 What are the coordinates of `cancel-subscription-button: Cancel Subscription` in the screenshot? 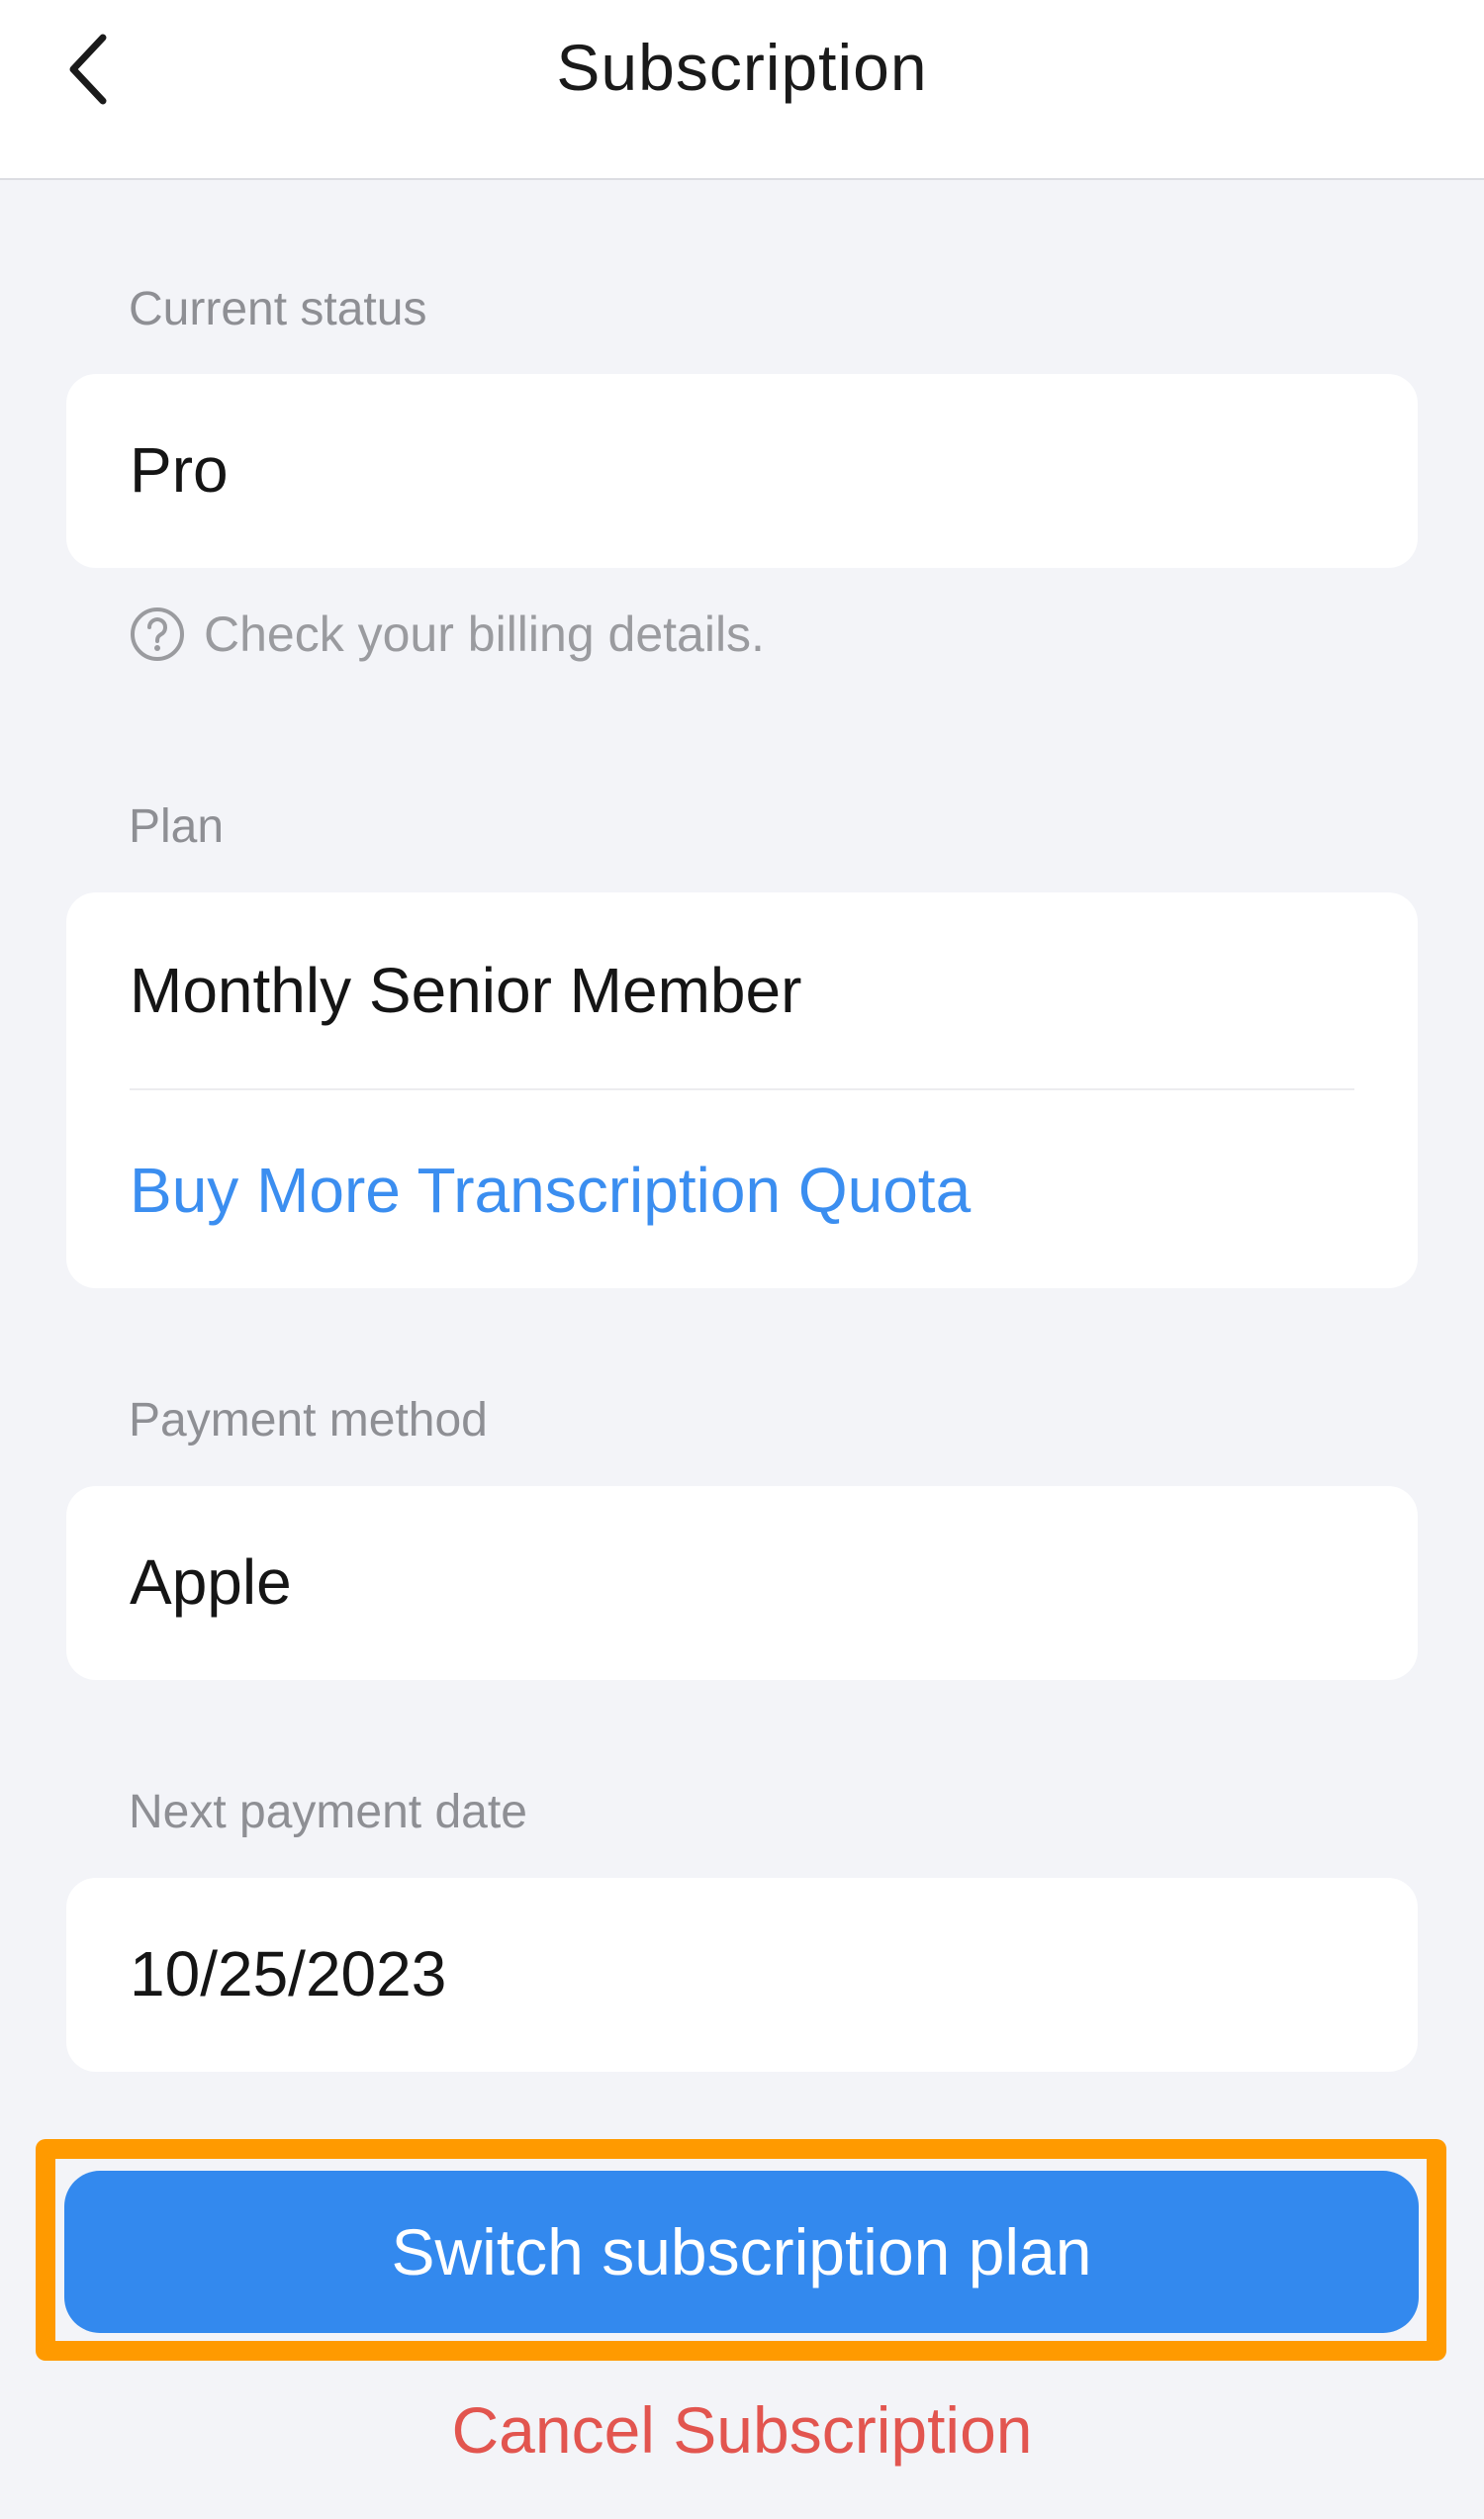 It's located at (742, 2430).